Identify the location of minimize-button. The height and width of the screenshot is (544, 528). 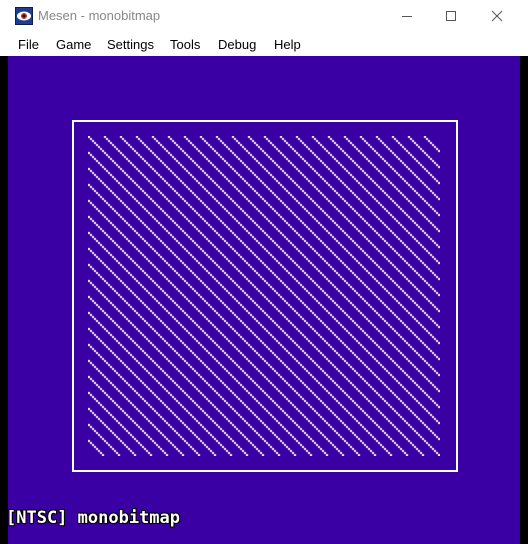
(407, 16).